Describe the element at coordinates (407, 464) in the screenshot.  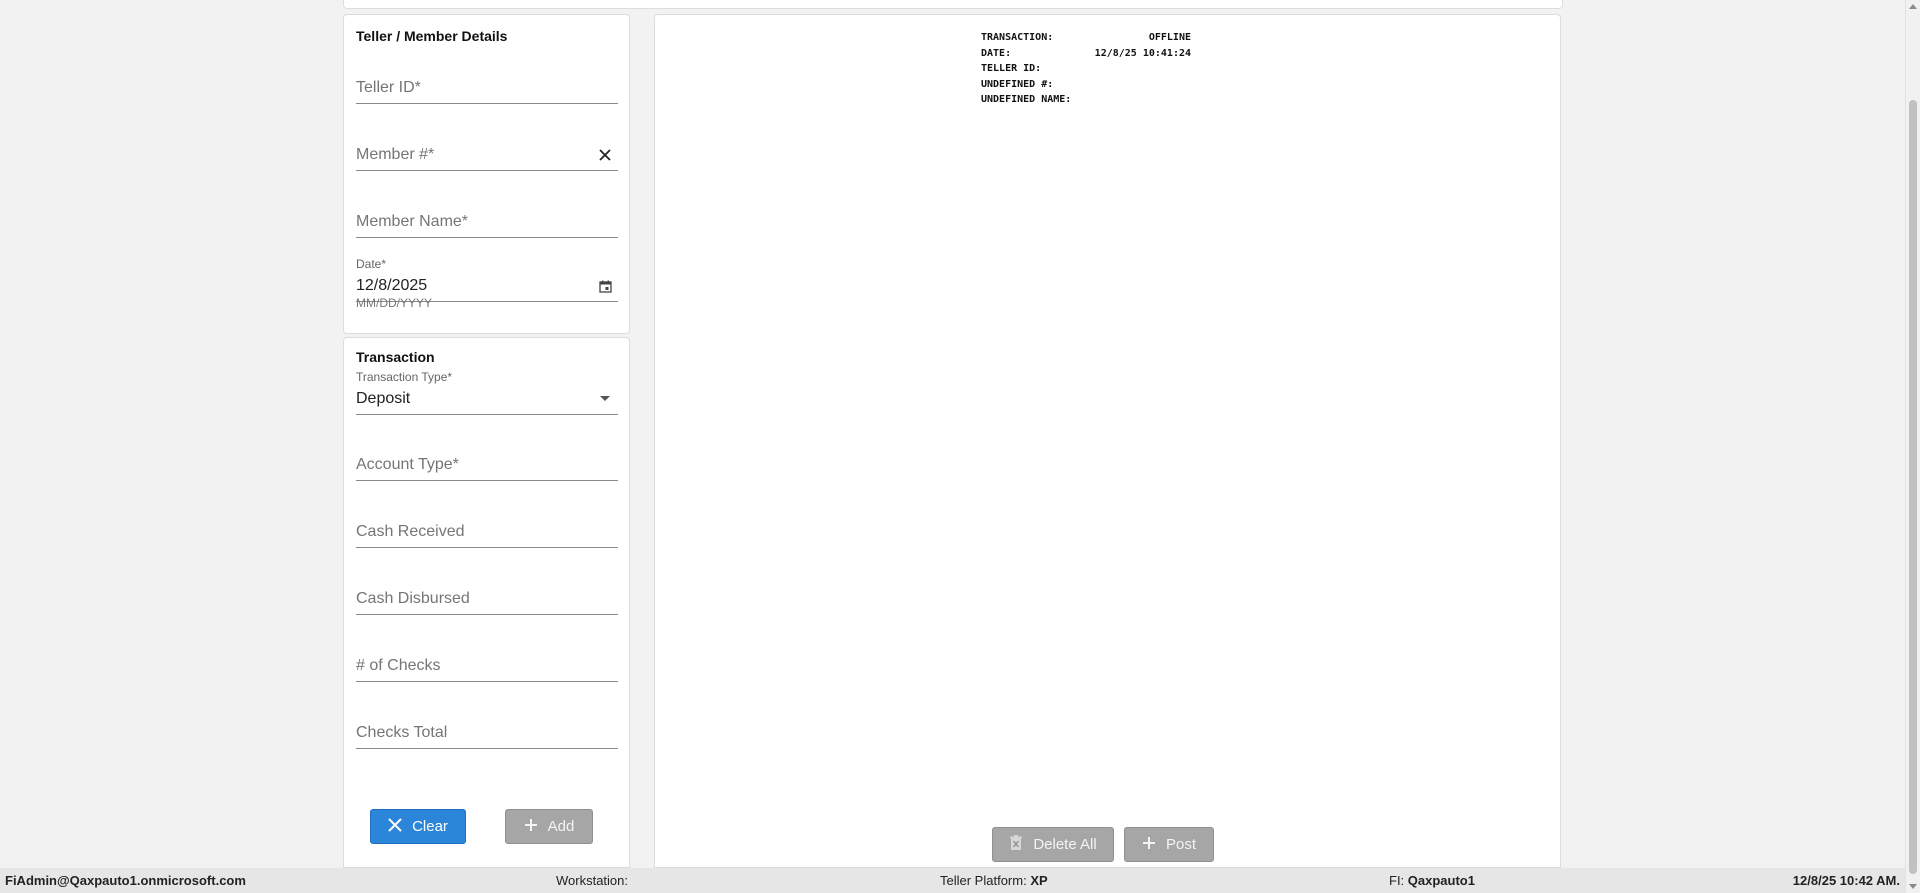
I see `account-type-placeholder: Account Type*` at that location.